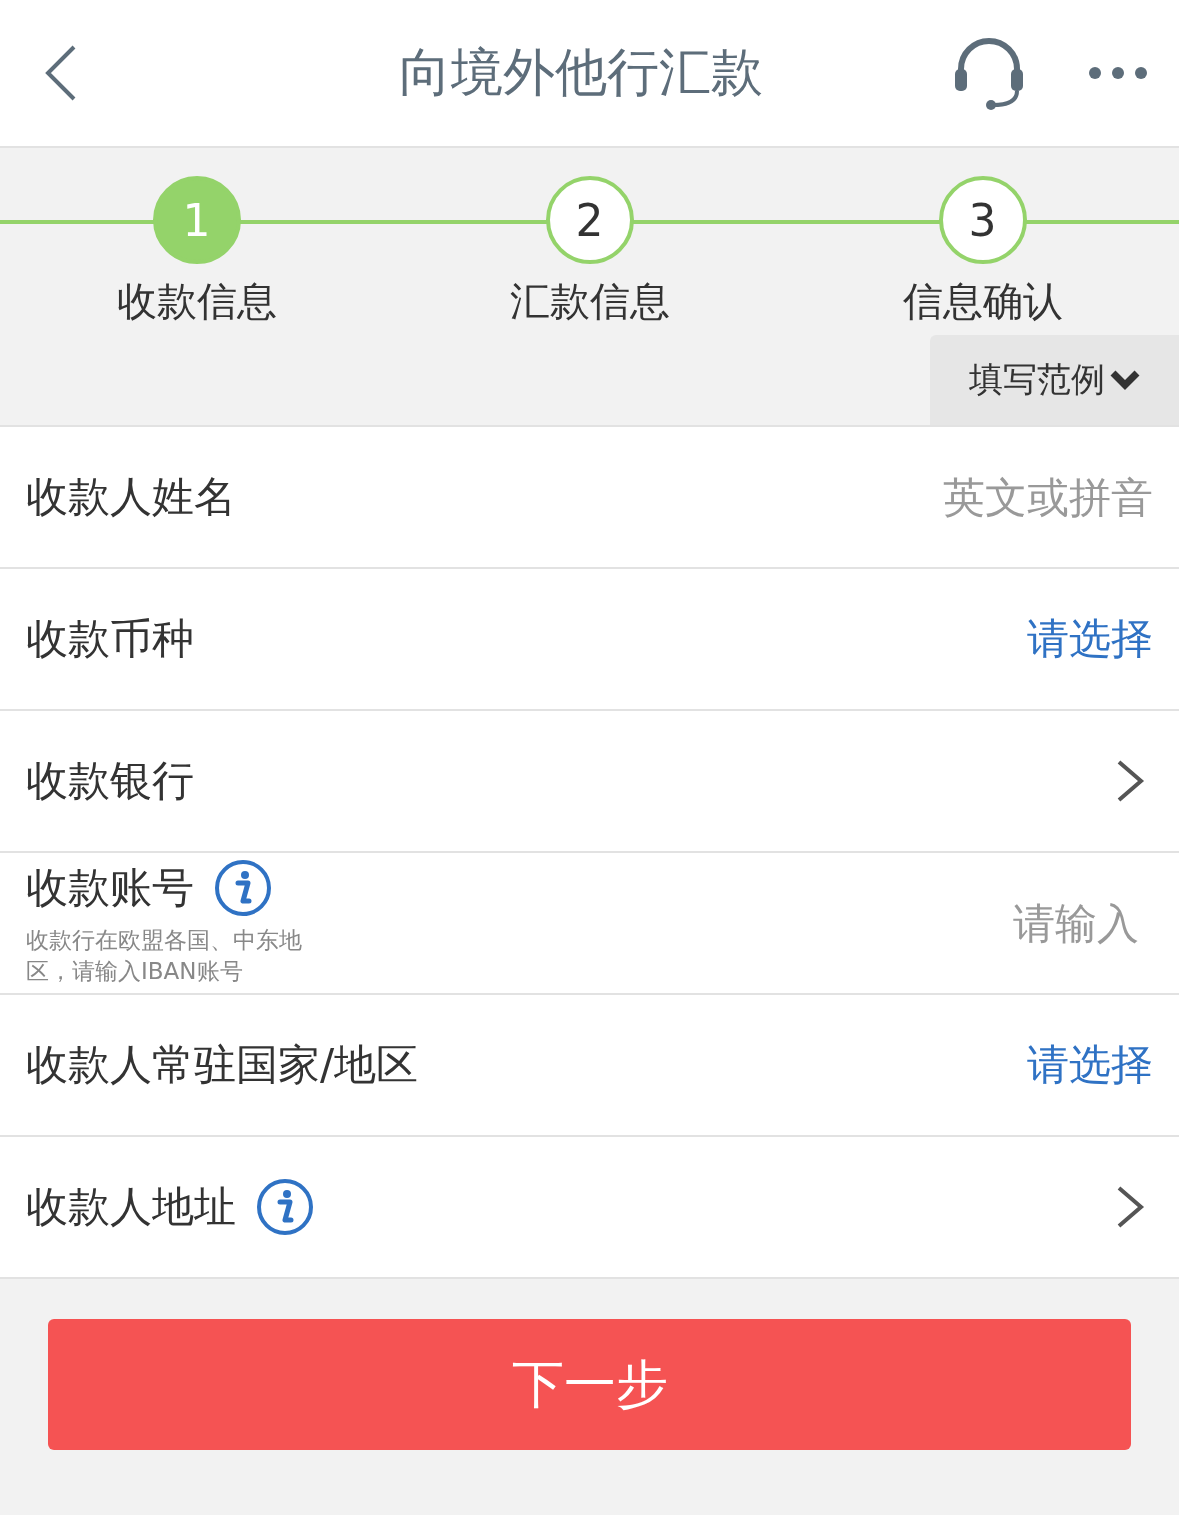 The image size is (1179, 1515). What do you see at coordinates (589, 301) in the screenshot?
I see `step-label: 汇款信息` at bounding box center [589, 301].